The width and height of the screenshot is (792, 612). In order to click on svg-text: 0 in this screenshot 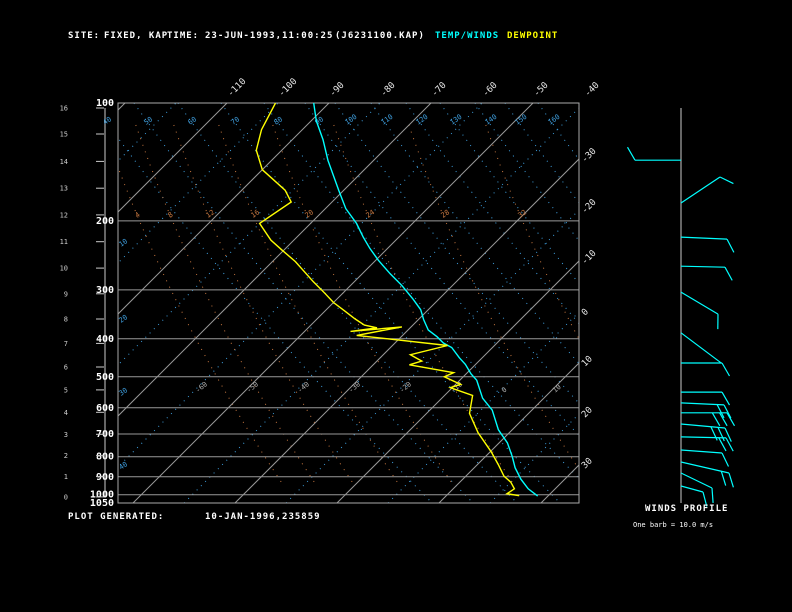, I will do `click(66, 497)`.